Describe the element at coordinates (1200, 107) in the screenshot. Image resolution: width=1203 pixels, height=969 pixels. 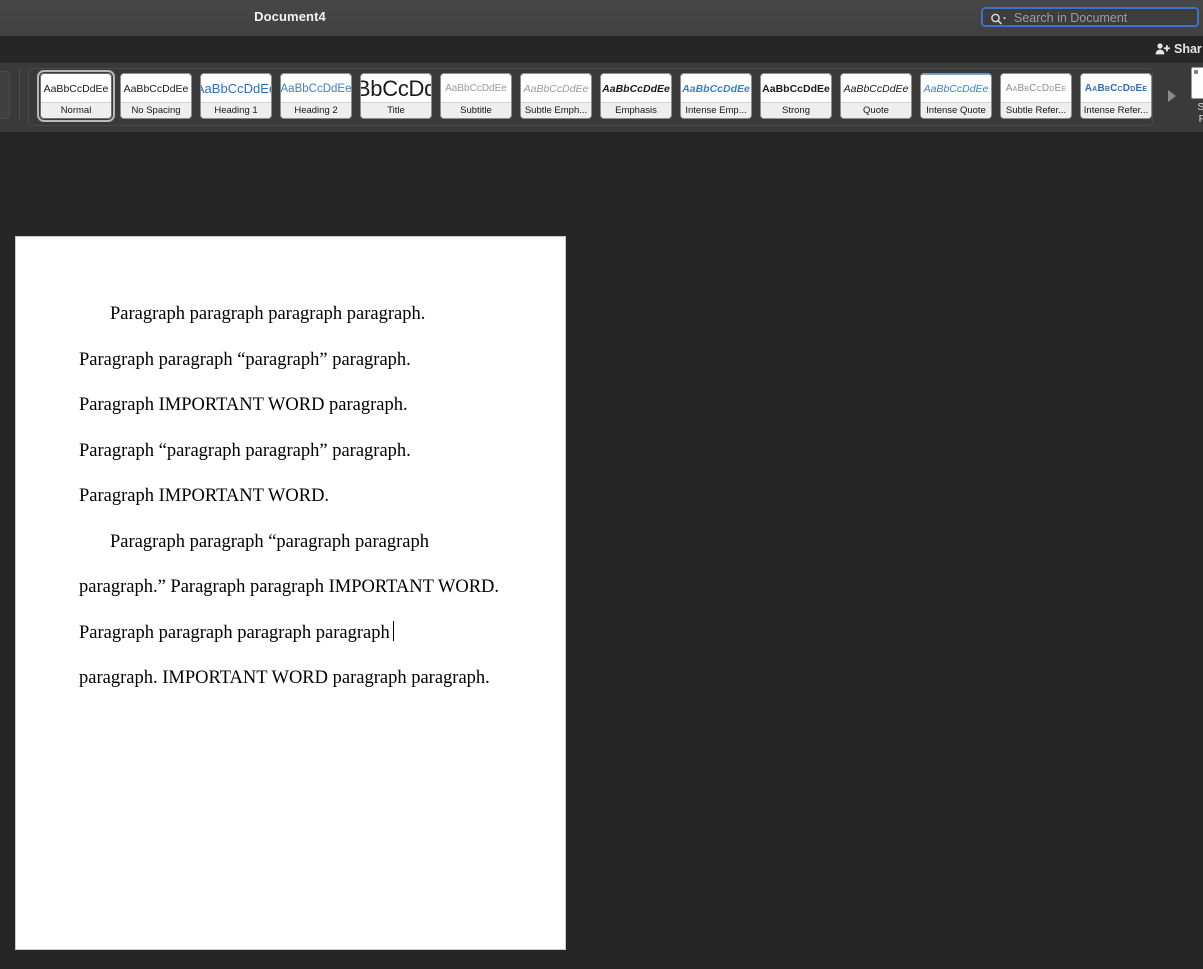
I see `styles-pane-label-line1: Sty` at that location.